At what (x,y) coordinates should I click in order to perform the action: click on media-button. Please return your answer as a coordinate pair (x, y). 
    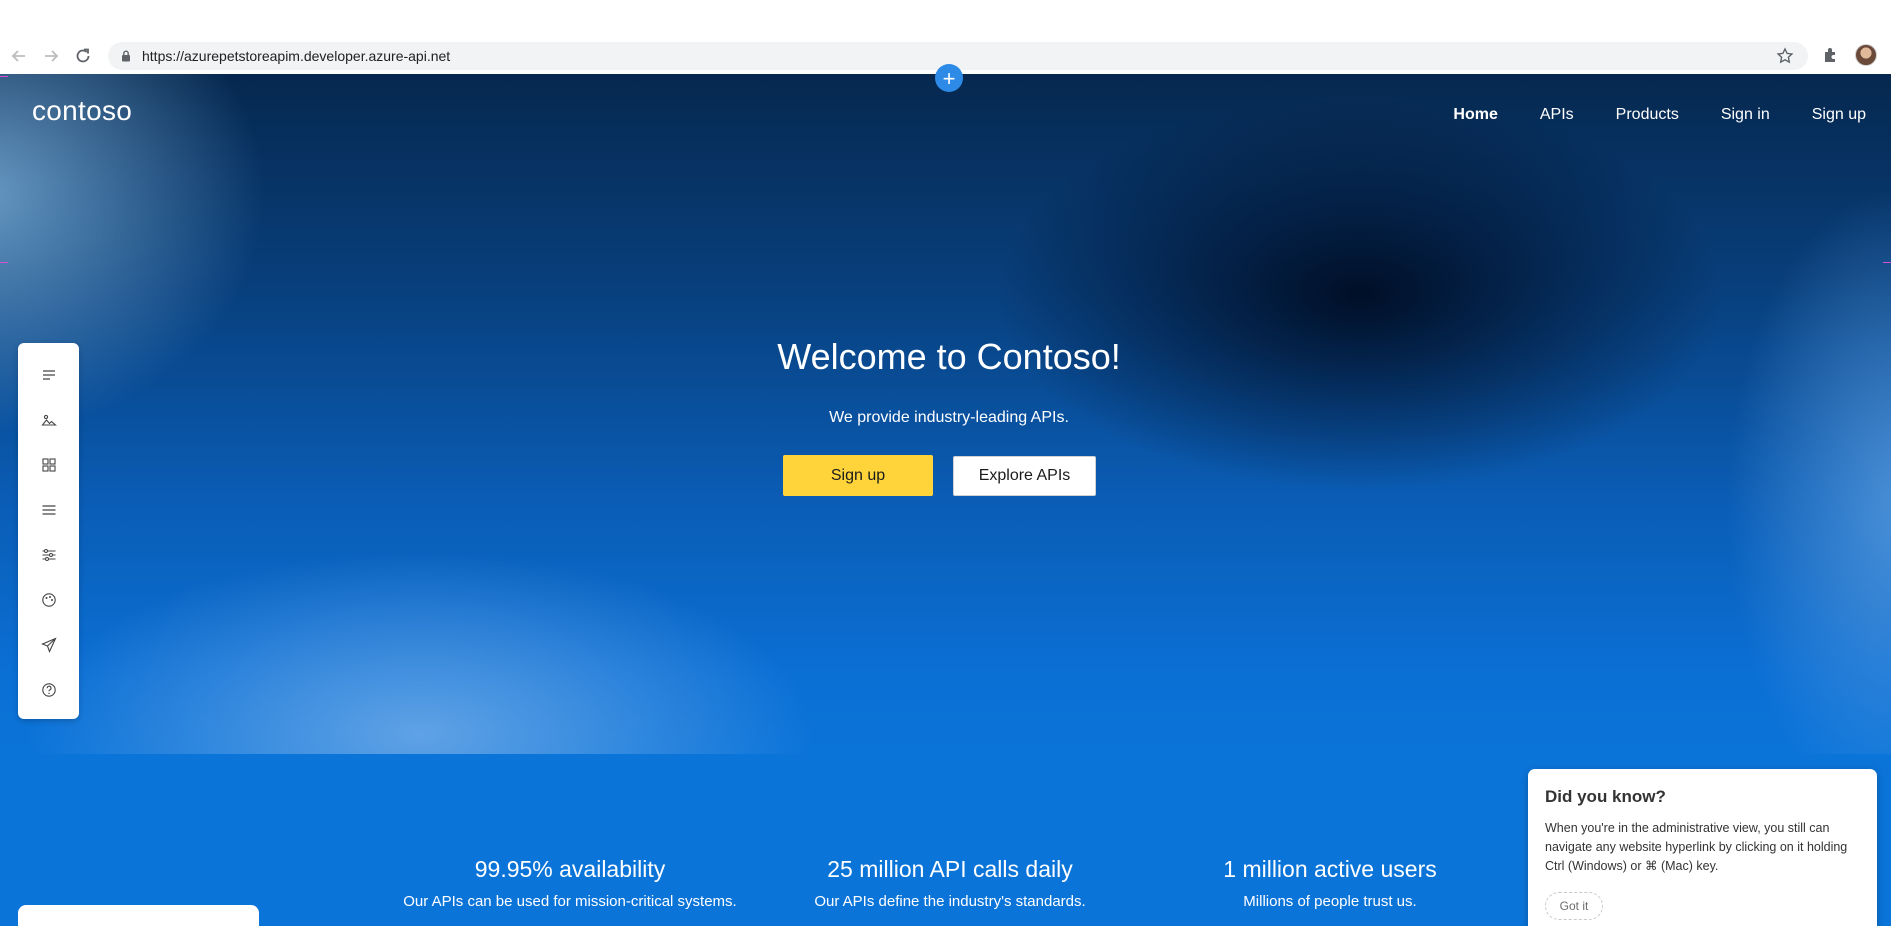
    Looking at the image, I should click on (48, 420).